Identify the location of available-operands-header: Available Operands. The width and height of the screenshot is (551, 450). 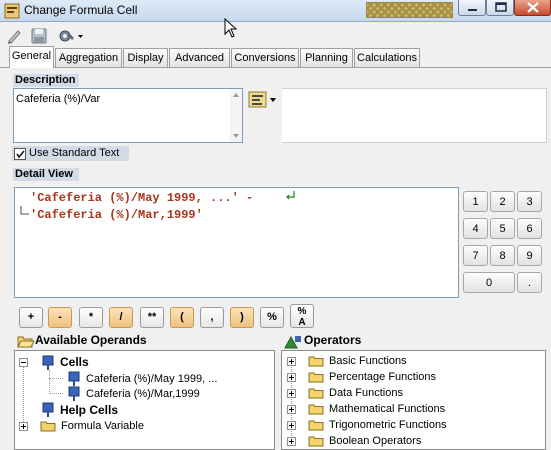
(91, 340).